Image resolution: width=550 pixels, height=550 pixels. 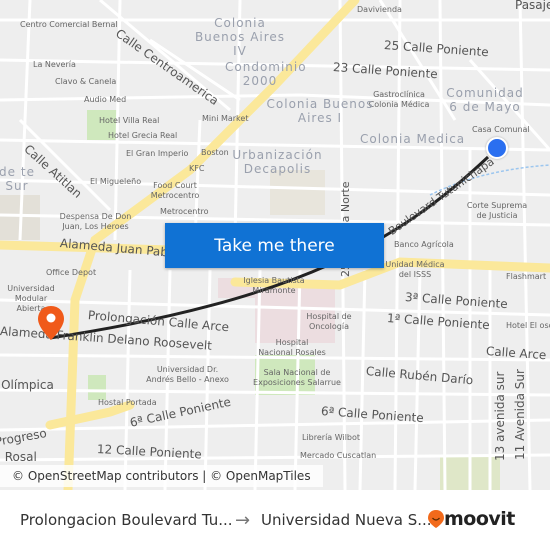 What do you see at coordinates (292, 347) in the screenshot?
I see `poi-label: Hospital Nacional Rosales` at bounding box center [292, 347].